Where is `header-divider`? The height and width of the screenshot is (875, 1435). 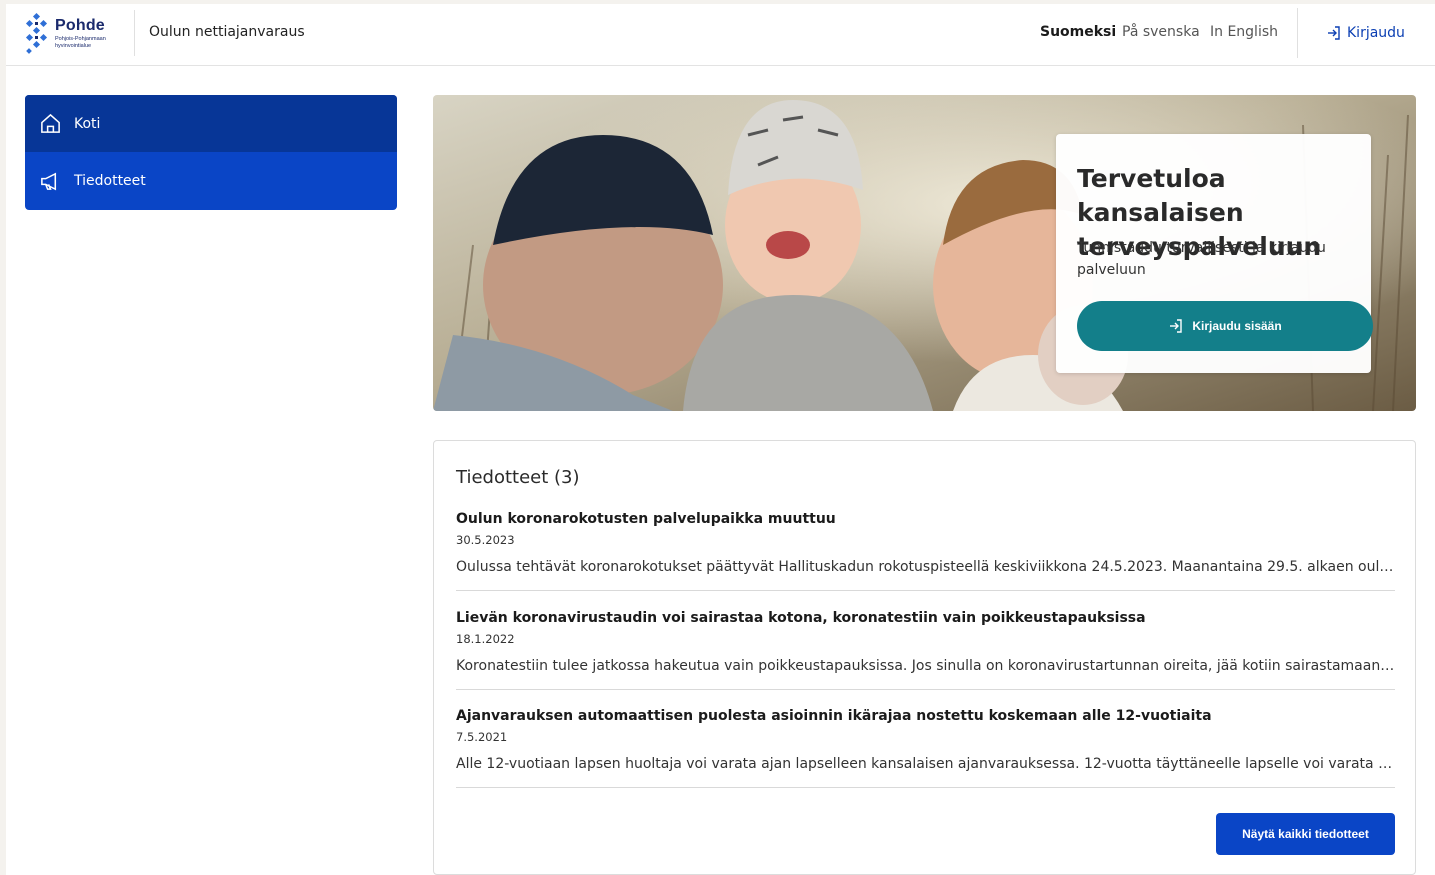 header-divider is located at coordinates (134, 33).